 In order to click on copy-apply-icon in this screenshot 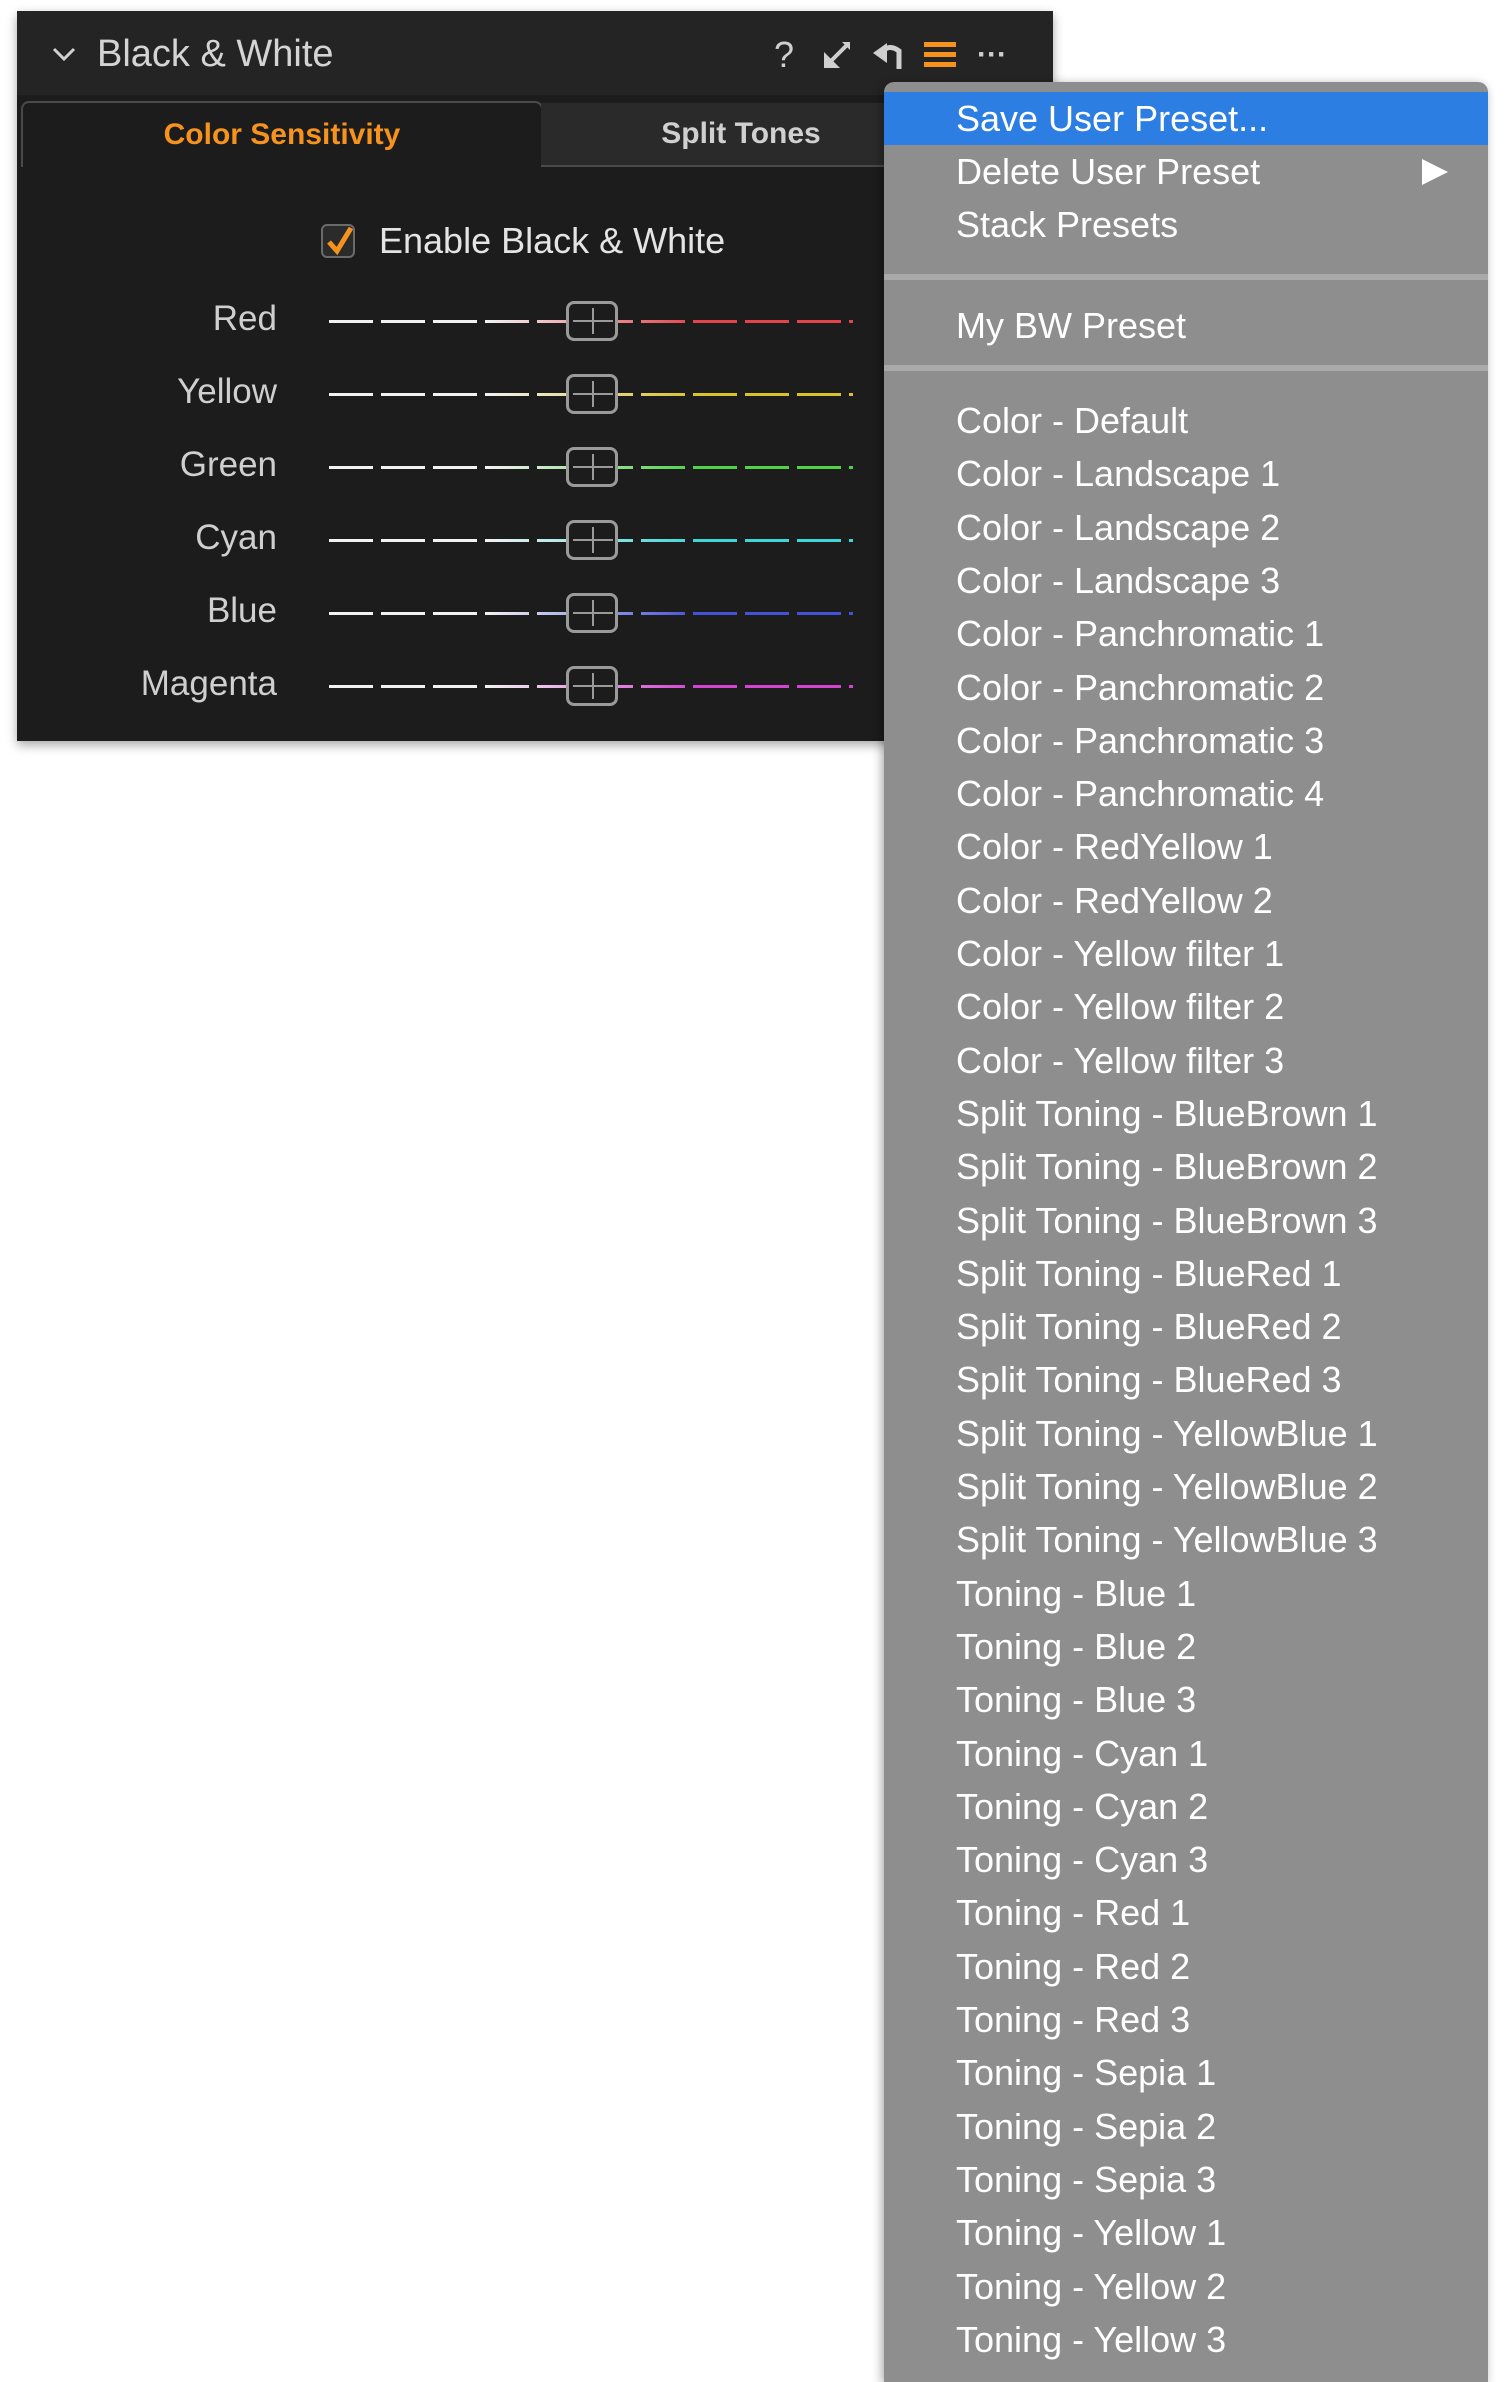, I will do `click(837, 55)`.